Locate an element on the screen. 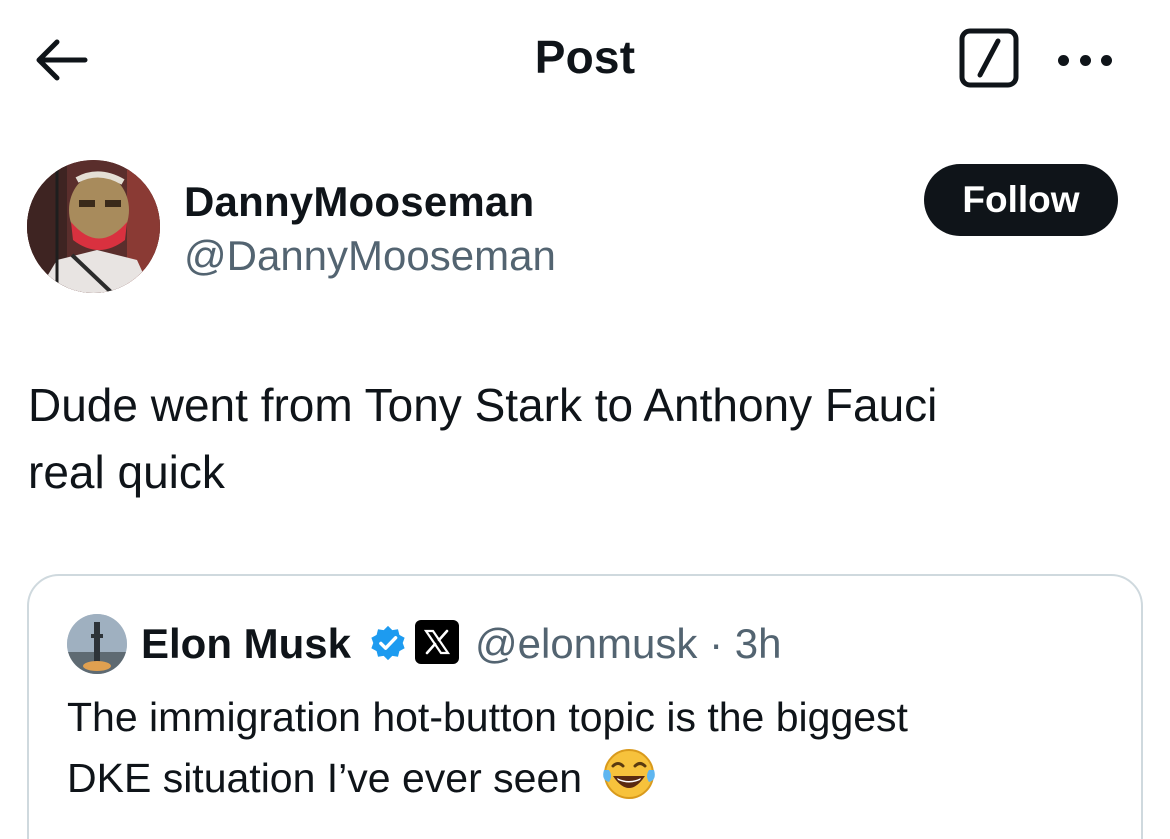 The image size is (1170, 839). avatar-image is located at coordinates (93, 226).